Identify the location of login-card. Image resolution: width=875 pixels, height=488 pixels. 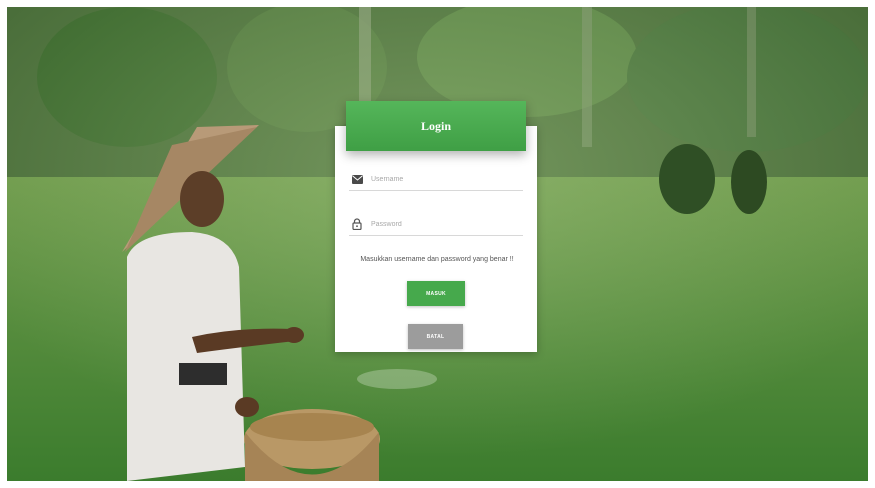
(436, 239).